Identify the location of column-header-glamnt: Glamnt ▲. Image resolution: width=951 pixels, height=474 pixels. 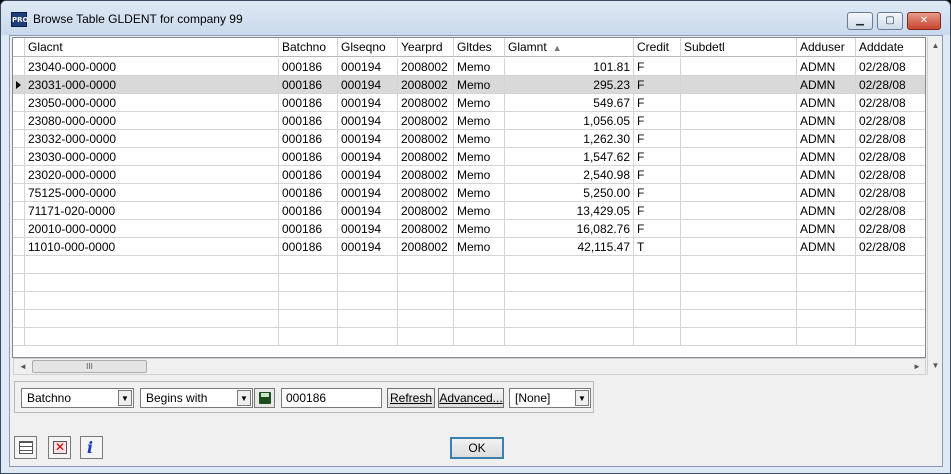
(569, 47).